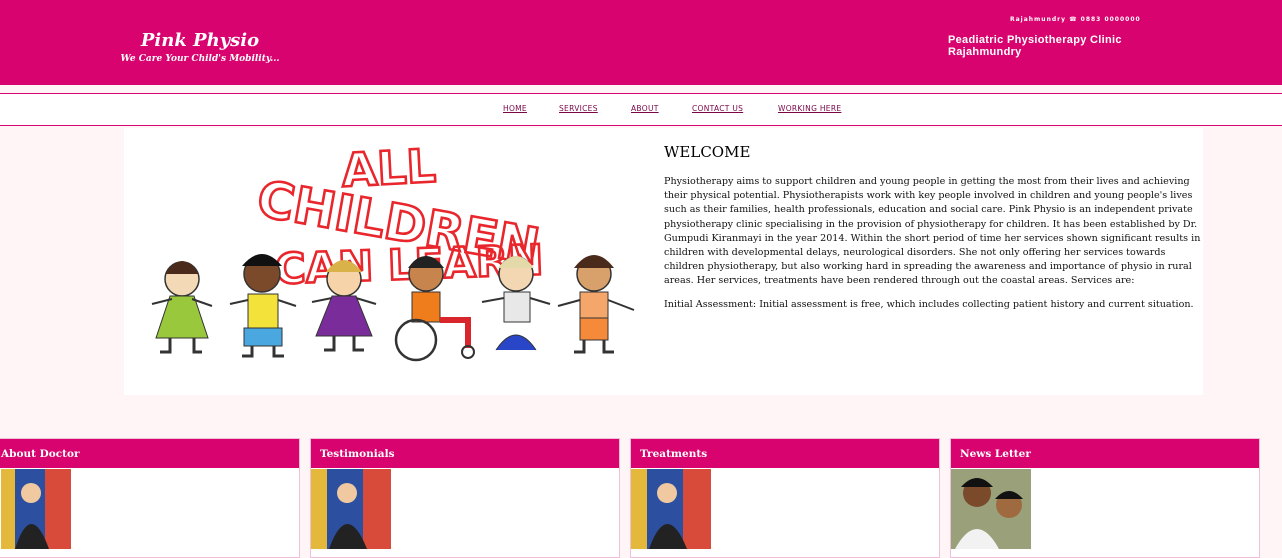 The width and height of the screenshot is (1282, 558). I want to click on testimonials-box: Testimonials, so click(465, 498).